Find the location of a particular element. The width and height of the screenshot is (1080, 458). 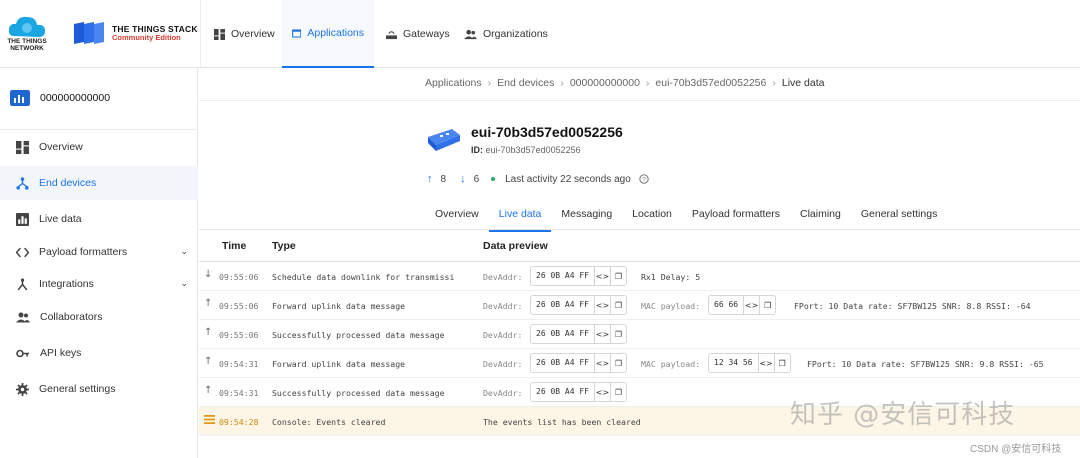

downlink-count: 6 is located at coordinates (476, 179).